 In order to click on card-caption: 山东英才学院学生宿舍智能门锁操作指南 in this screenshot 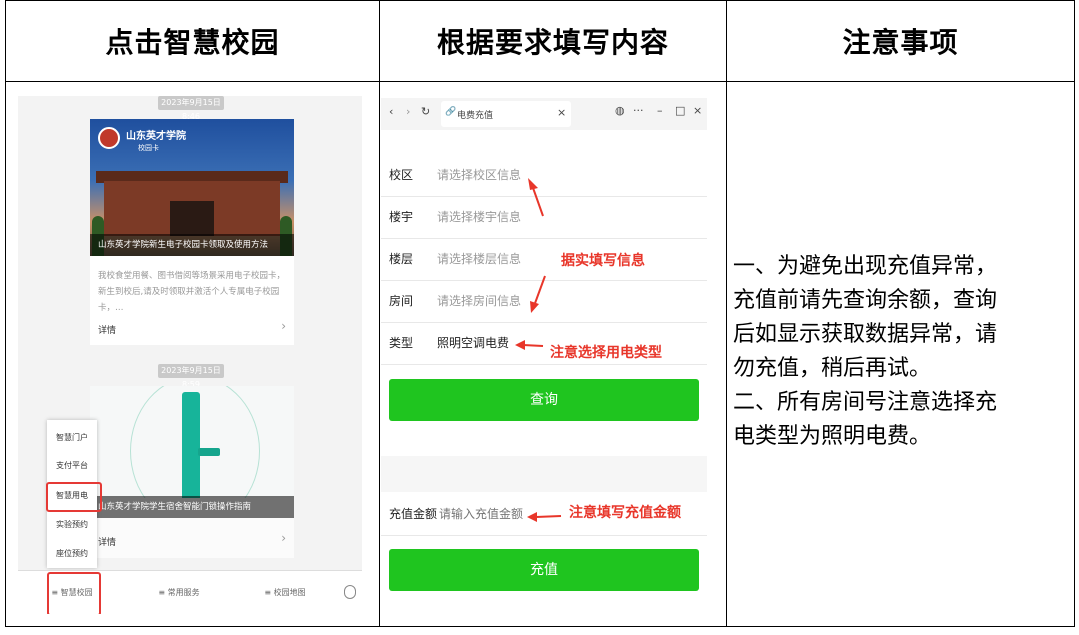, I will do `click(192, 507)`.